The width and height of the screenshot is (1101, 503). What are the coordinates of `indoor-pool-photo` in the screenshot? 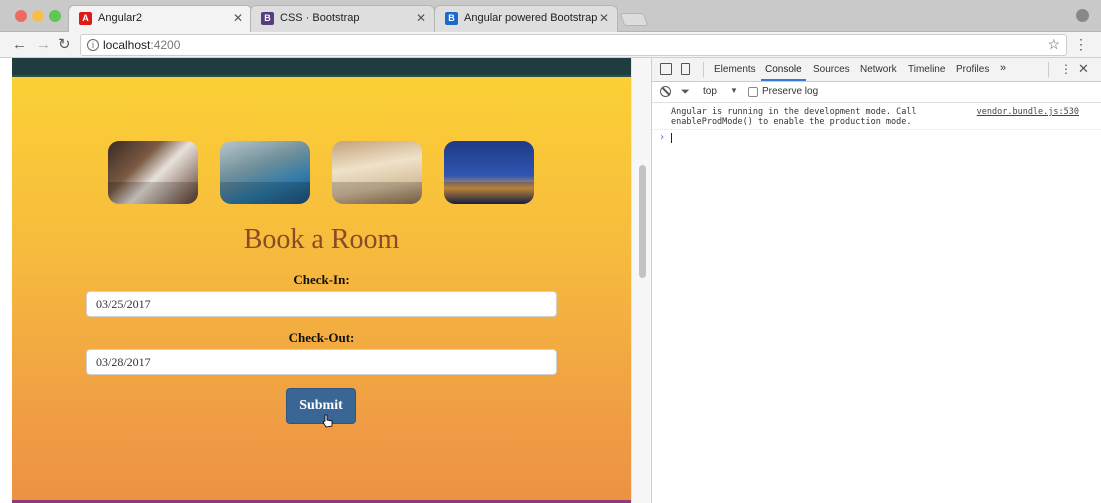 It's located at (265, 172).